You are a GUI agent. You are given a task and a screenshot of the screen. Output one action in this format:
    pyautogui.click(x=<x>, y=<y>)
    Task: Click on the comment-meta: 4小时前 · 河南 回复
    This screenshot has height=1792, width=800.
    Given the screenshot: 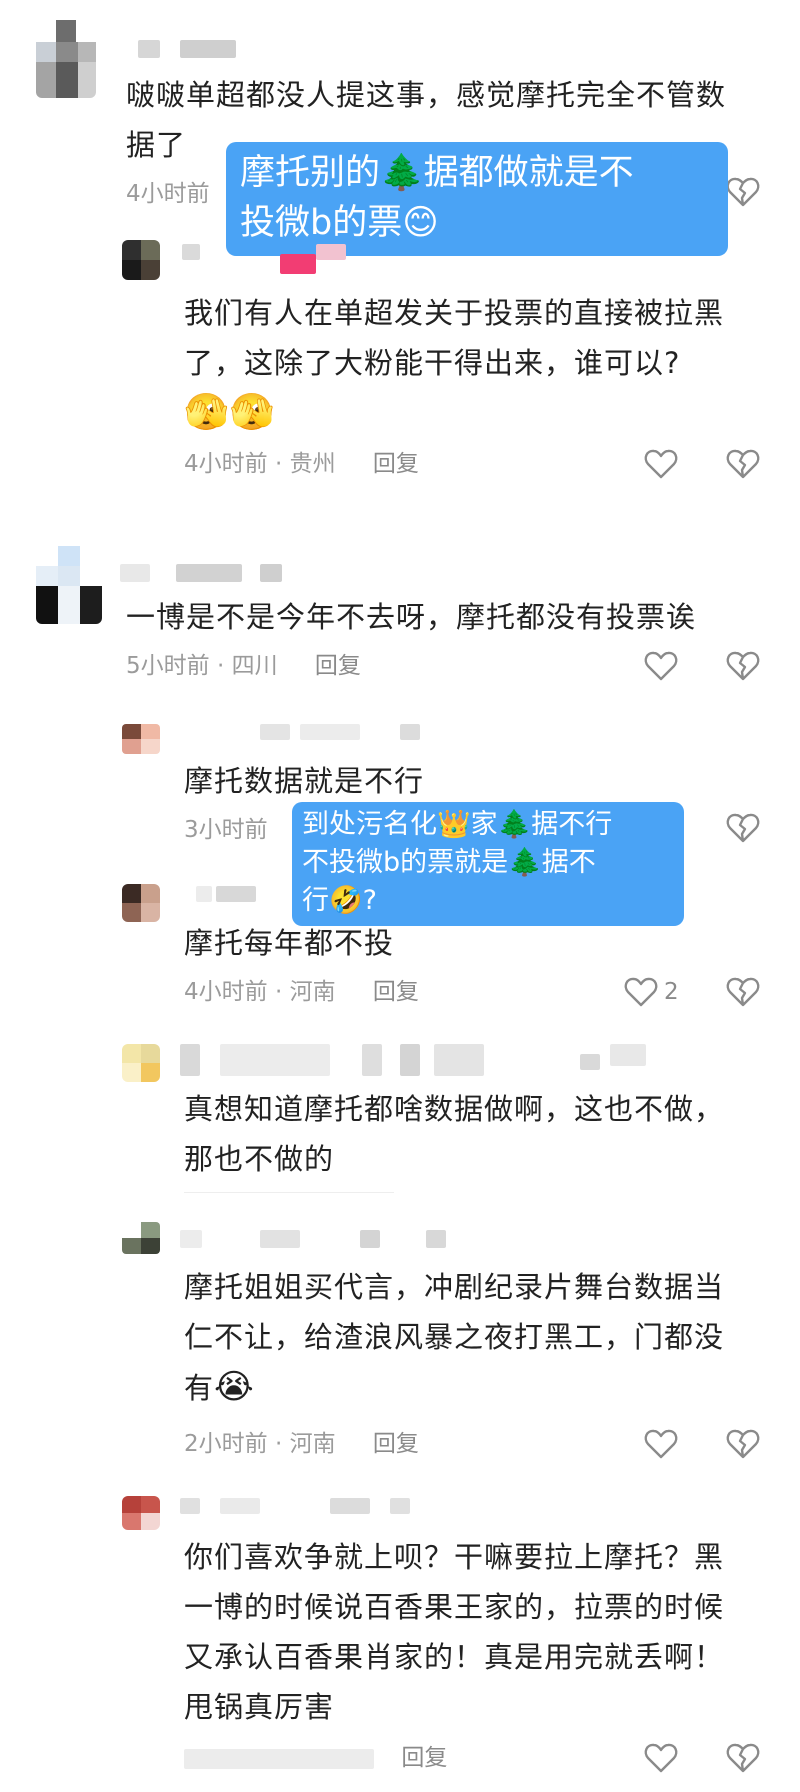 What is the action you would take?
    pyautogui.click(x=301, y=992)
    